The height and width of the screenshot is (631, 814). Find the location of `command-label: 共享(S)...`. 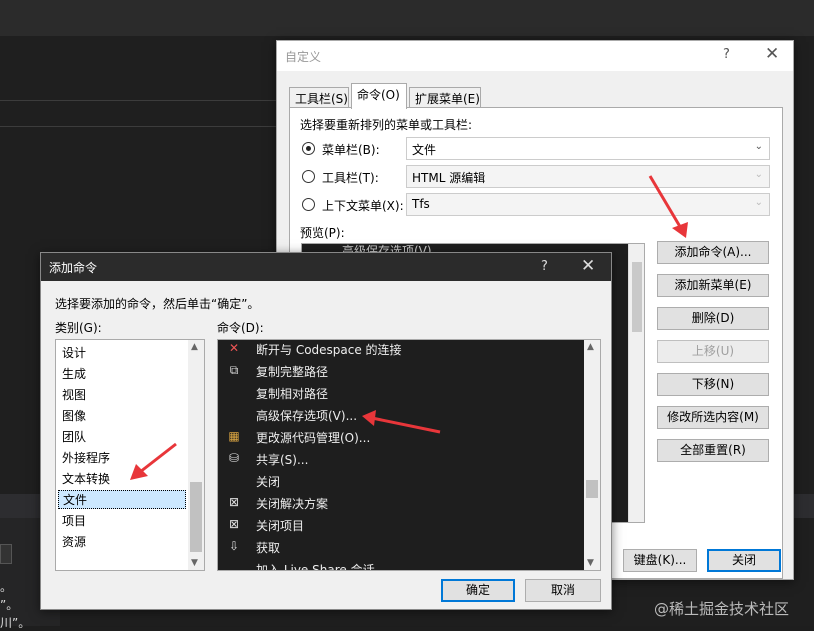

command-label: 共享(S)... is located at coordinates (282, 460).